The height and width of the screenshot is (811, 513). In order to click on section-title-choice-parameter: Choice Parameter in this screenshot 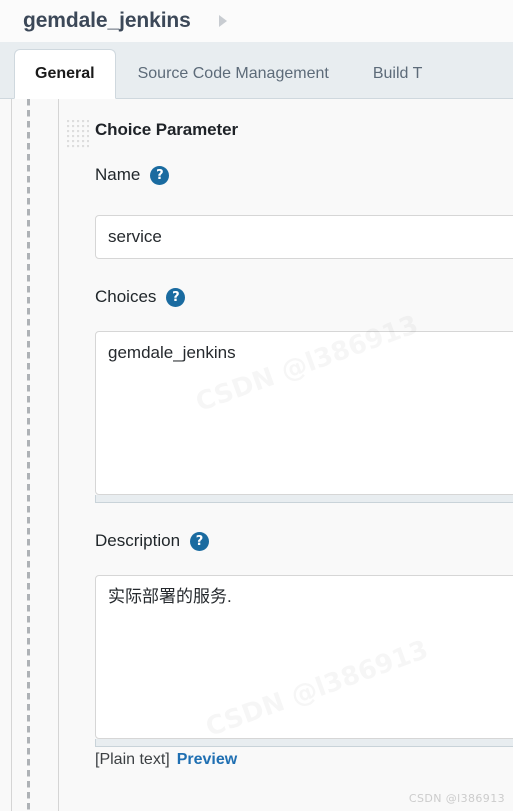, I will do `click(166, 129)`.